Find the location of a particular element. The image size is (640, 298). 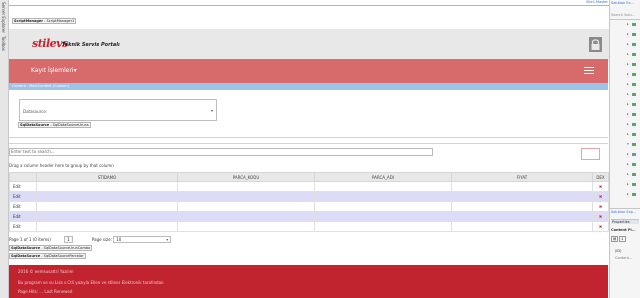

main-navbar: Kayıt İşlemleri▾ is located at coordinates (308, 71).